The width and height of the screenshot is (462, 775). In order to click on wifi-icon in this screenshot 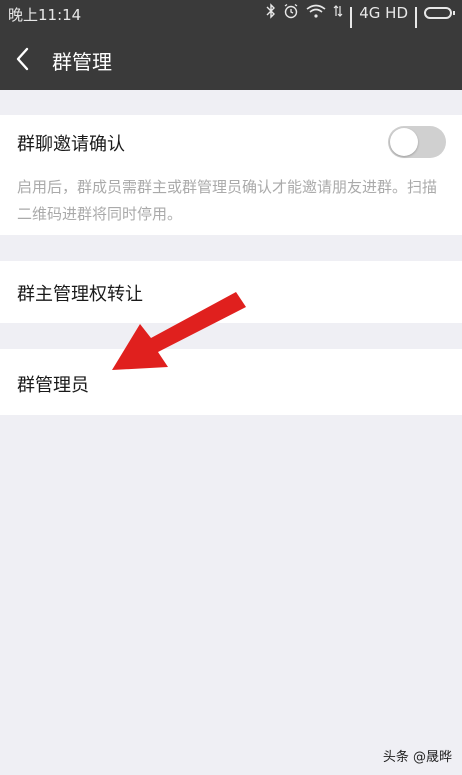, I will do `click(316, 13)`.